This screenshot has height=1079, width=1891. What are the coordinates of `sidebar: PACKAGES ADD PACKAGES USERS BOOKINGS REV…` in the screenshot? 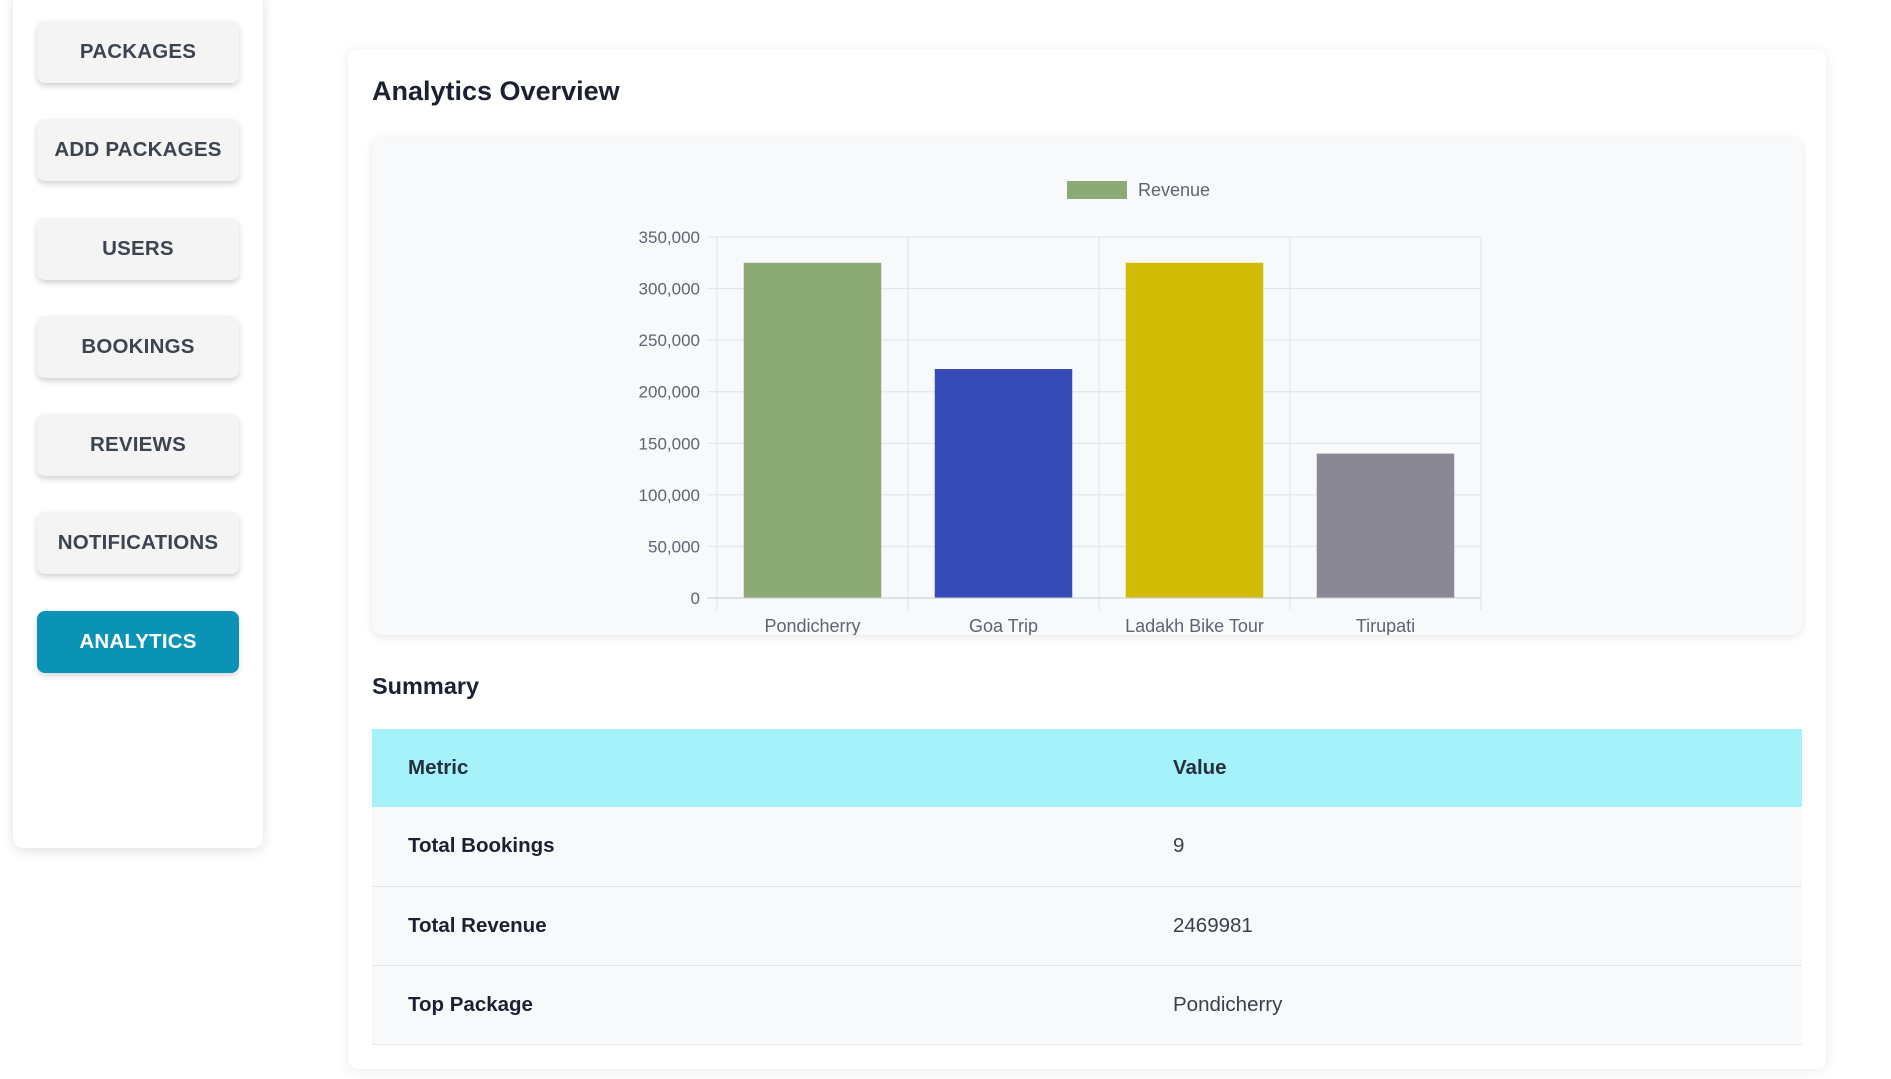 It's located at (138, 424).